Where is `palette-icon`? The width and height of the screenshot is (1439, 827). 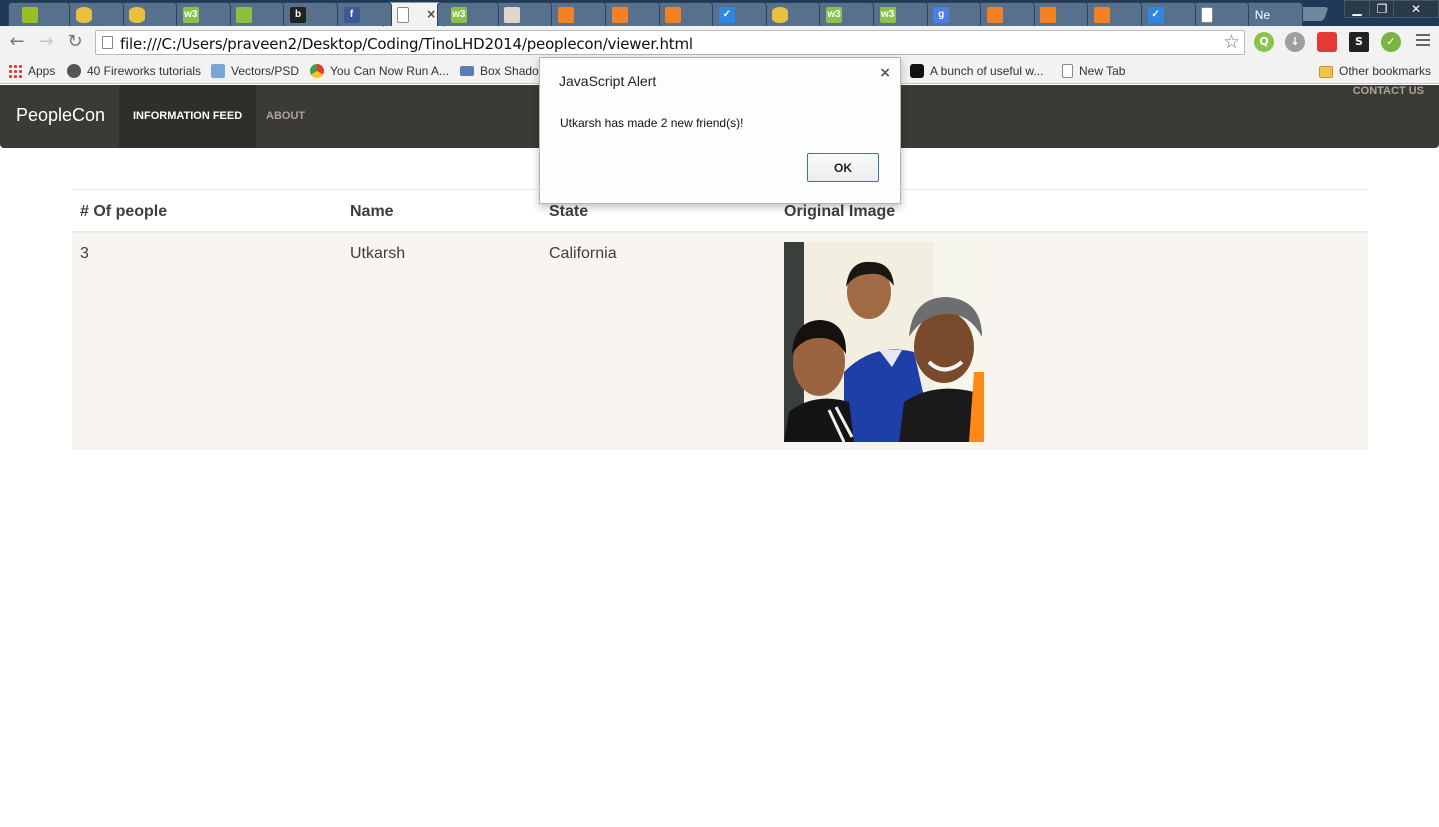 palette-icon is located at coordinates (512, 15).